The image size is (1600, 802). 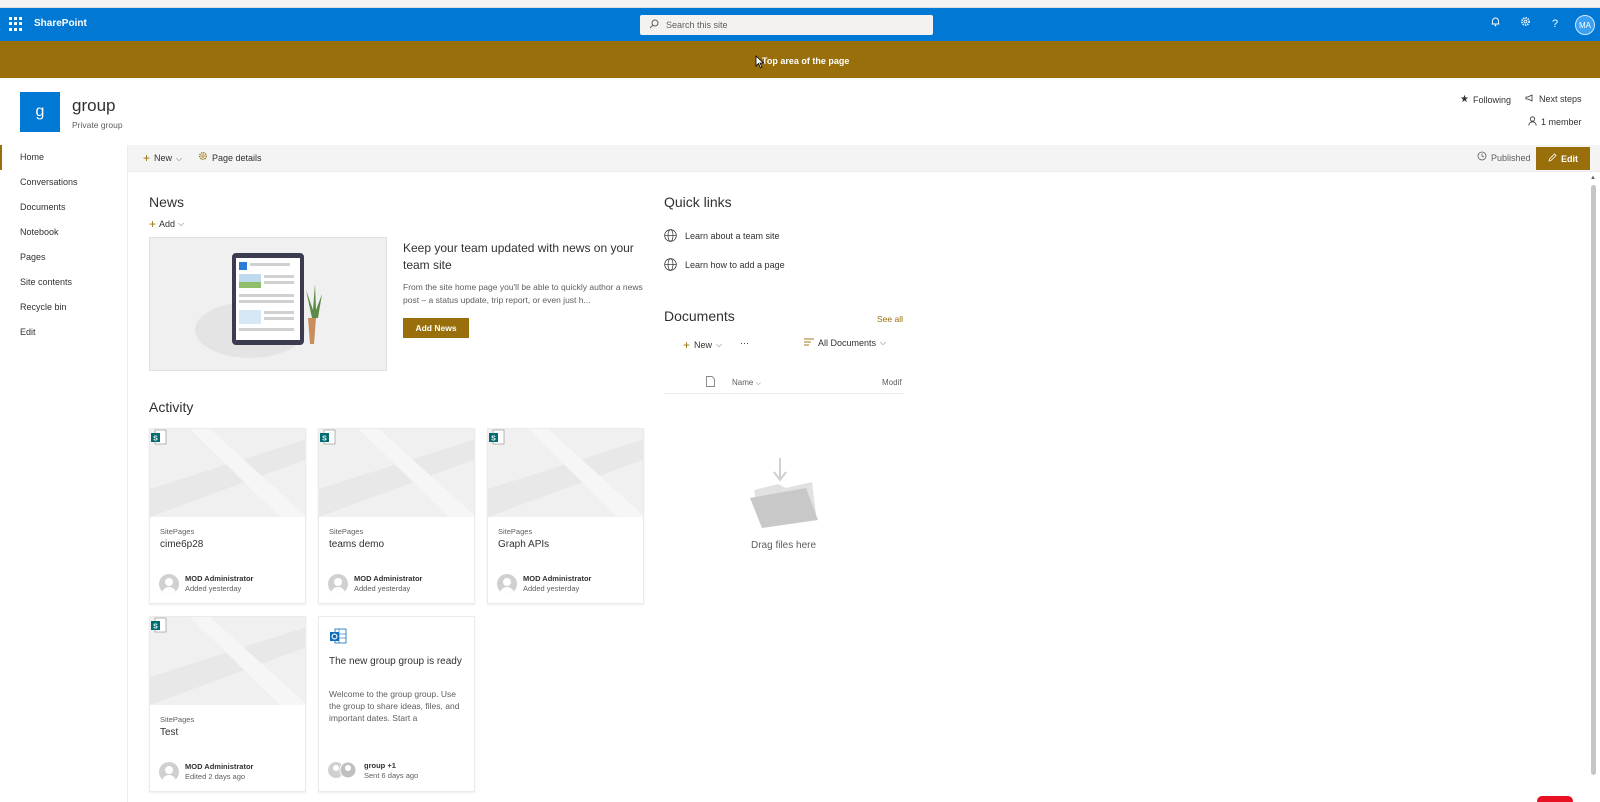 I want to click on documents-new-button: + New ⌵, so click(x=702, y=345).